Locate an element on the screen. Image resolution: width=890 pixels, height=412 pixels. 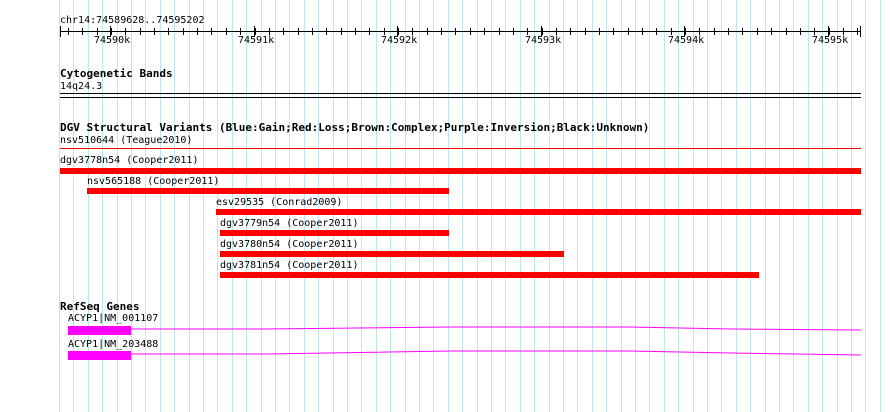
variant-label: dgv3781n54 (Cooper2011) is located at coordinates (289, 265).